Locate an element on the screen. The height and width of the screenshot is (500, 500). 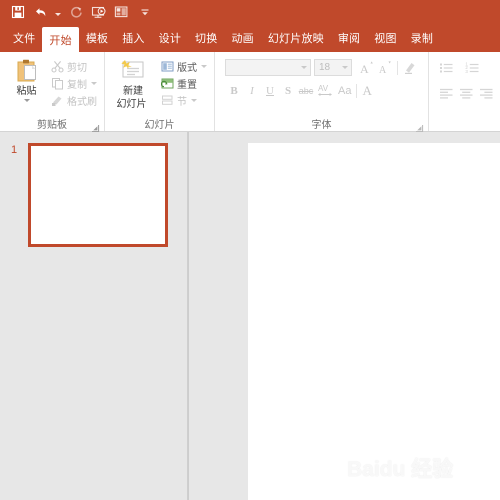
strikethrough-button: abc is located at coordinates (306, 91).